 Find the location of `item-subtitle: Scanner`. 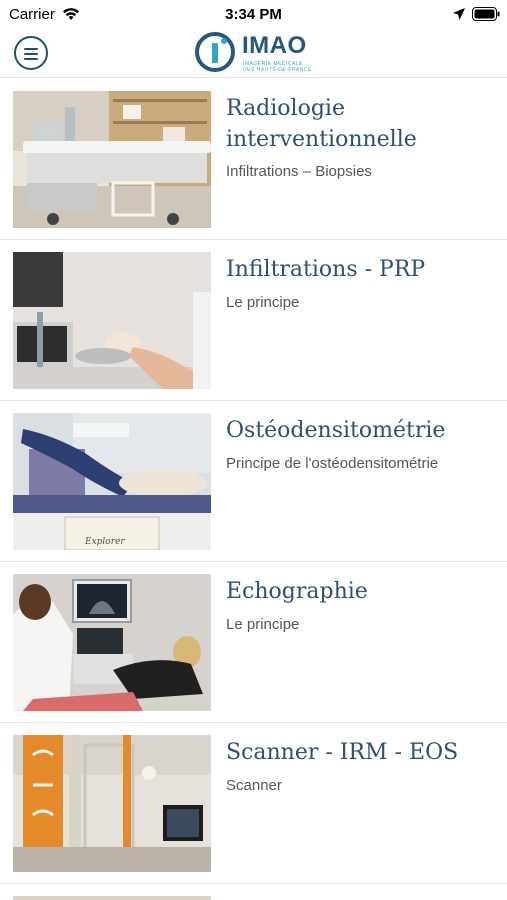

item-subtitle: Scanner is located at coordinates (254, 785).